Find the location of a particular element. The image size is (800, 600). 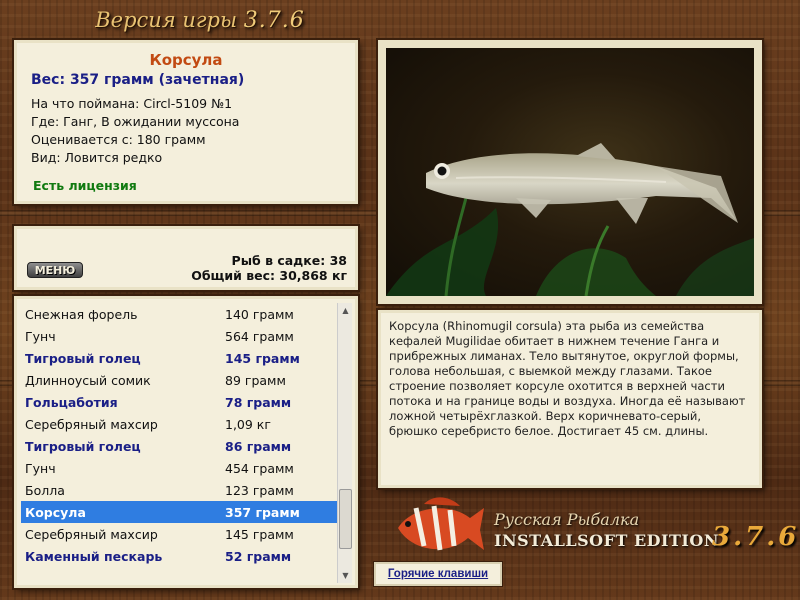

fish-name: Корсула is located at coordinates (186, 60).